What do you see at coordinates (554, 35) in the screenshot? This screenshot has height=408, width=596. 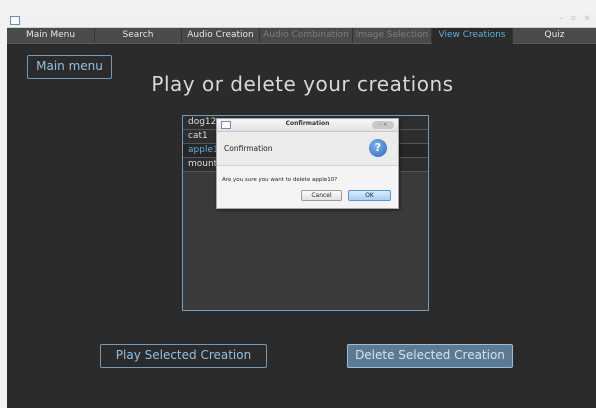 I see `tab-quiz: Quiz` at bounding box center [554, 35].